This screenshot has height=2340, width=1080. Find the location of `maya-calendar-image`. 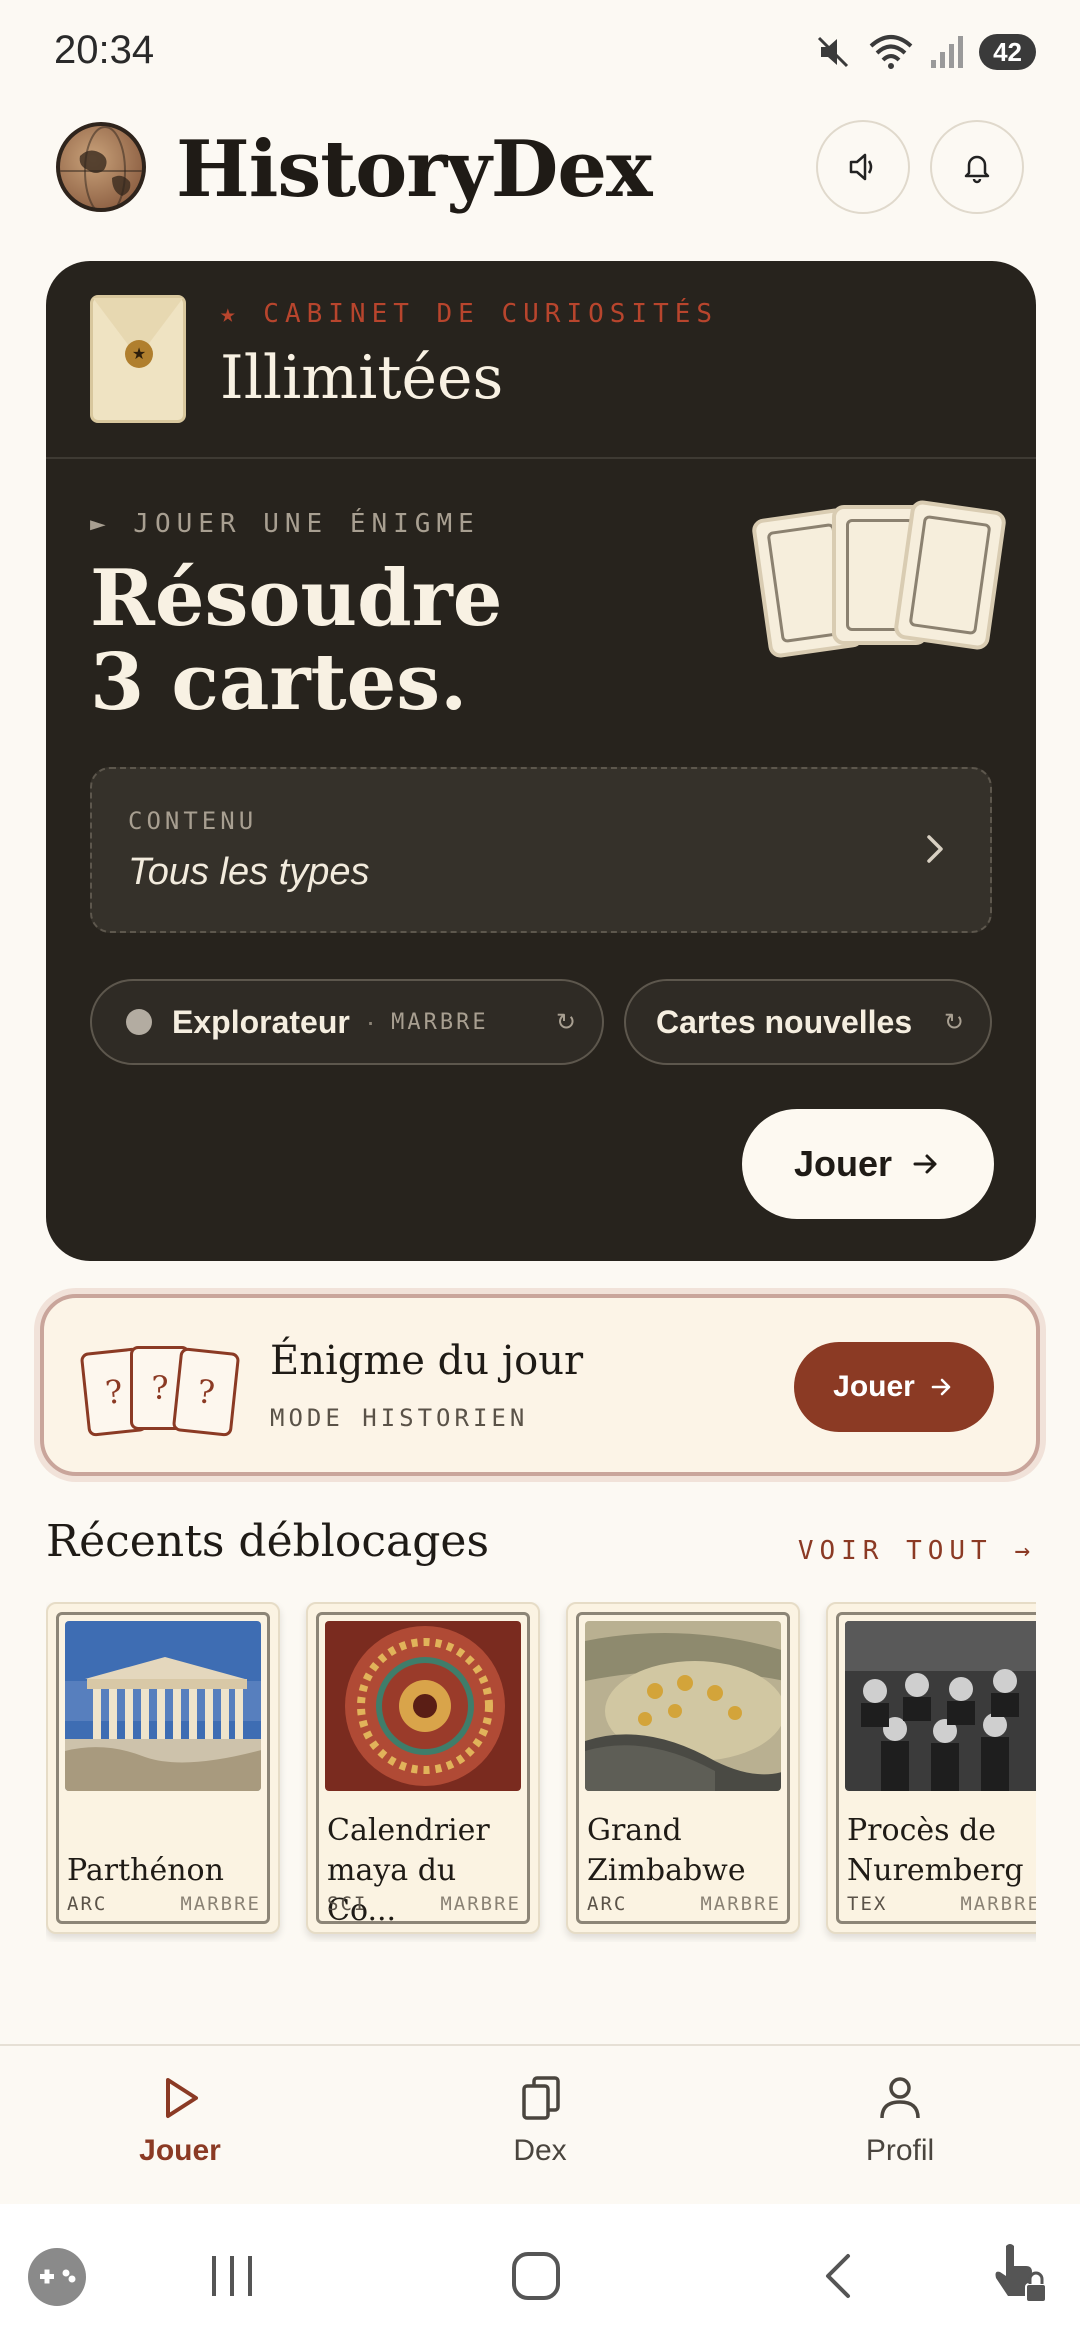

maya-calendar-image is located at coordinates (423, 1706).